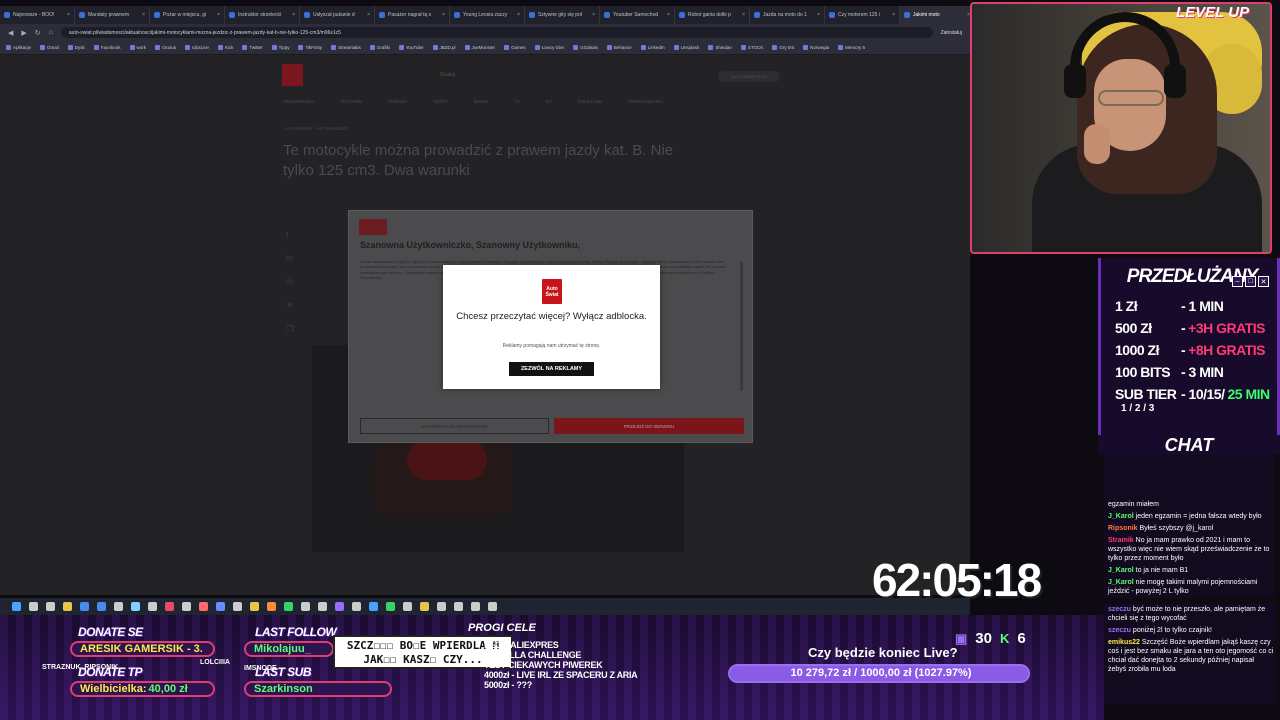 The width and height of the screenshot is (1280, 720). I want to click on go-to-site-button: PRZEJDŹ DO SERWISU, so click(649, 426).